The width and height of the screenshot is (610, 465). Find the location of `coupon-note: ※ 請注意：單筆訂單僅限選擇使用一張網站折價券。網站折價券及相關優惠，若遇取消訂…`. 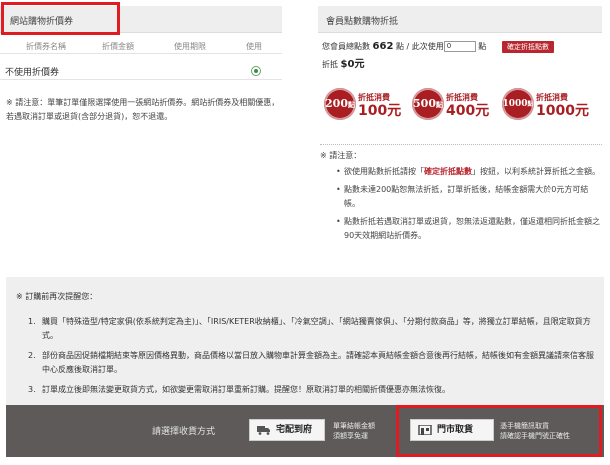

coupon-note: ※ 請注意：單筆訂單僅限選擇使用一張網站折價券。網站折價券及相關優惠，若遇取消訂… is located at coordinates (143, 109).